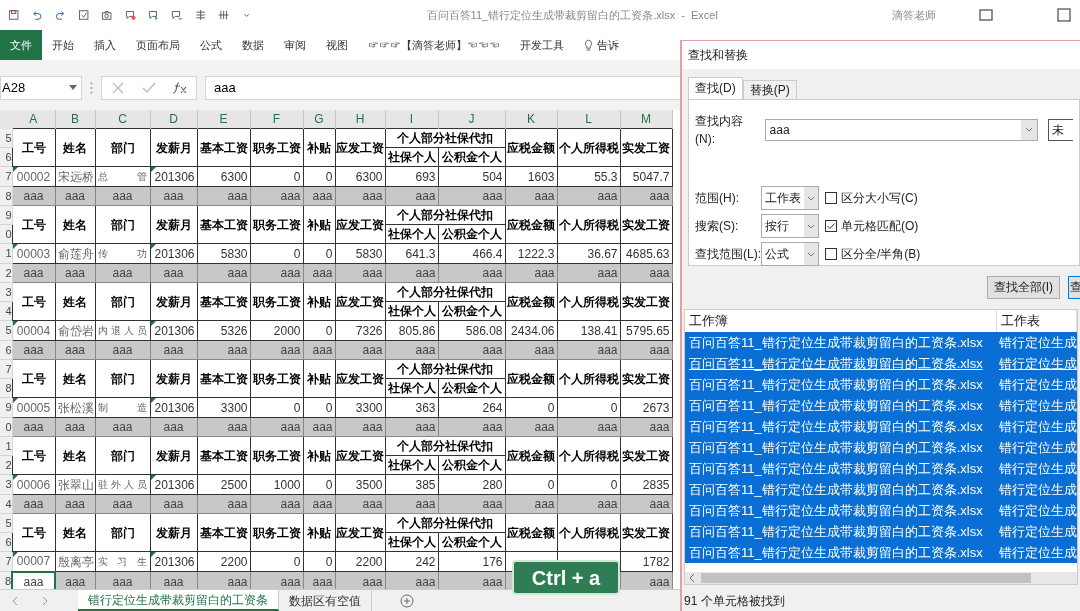  What do you see at coordinates (646, 119) in the screenshot?
I see `column-header: M` at bounding box center [646, 119].